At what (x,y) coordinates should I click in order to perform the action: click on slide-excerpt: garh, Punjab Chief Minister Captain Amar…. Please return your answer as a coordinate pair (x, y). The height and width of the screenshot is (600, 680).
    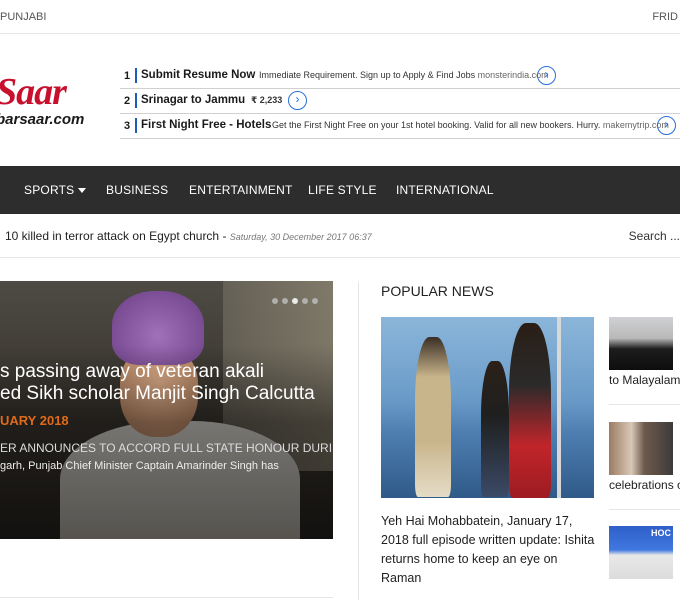
    Looking at the image, I should click on (139, 466).